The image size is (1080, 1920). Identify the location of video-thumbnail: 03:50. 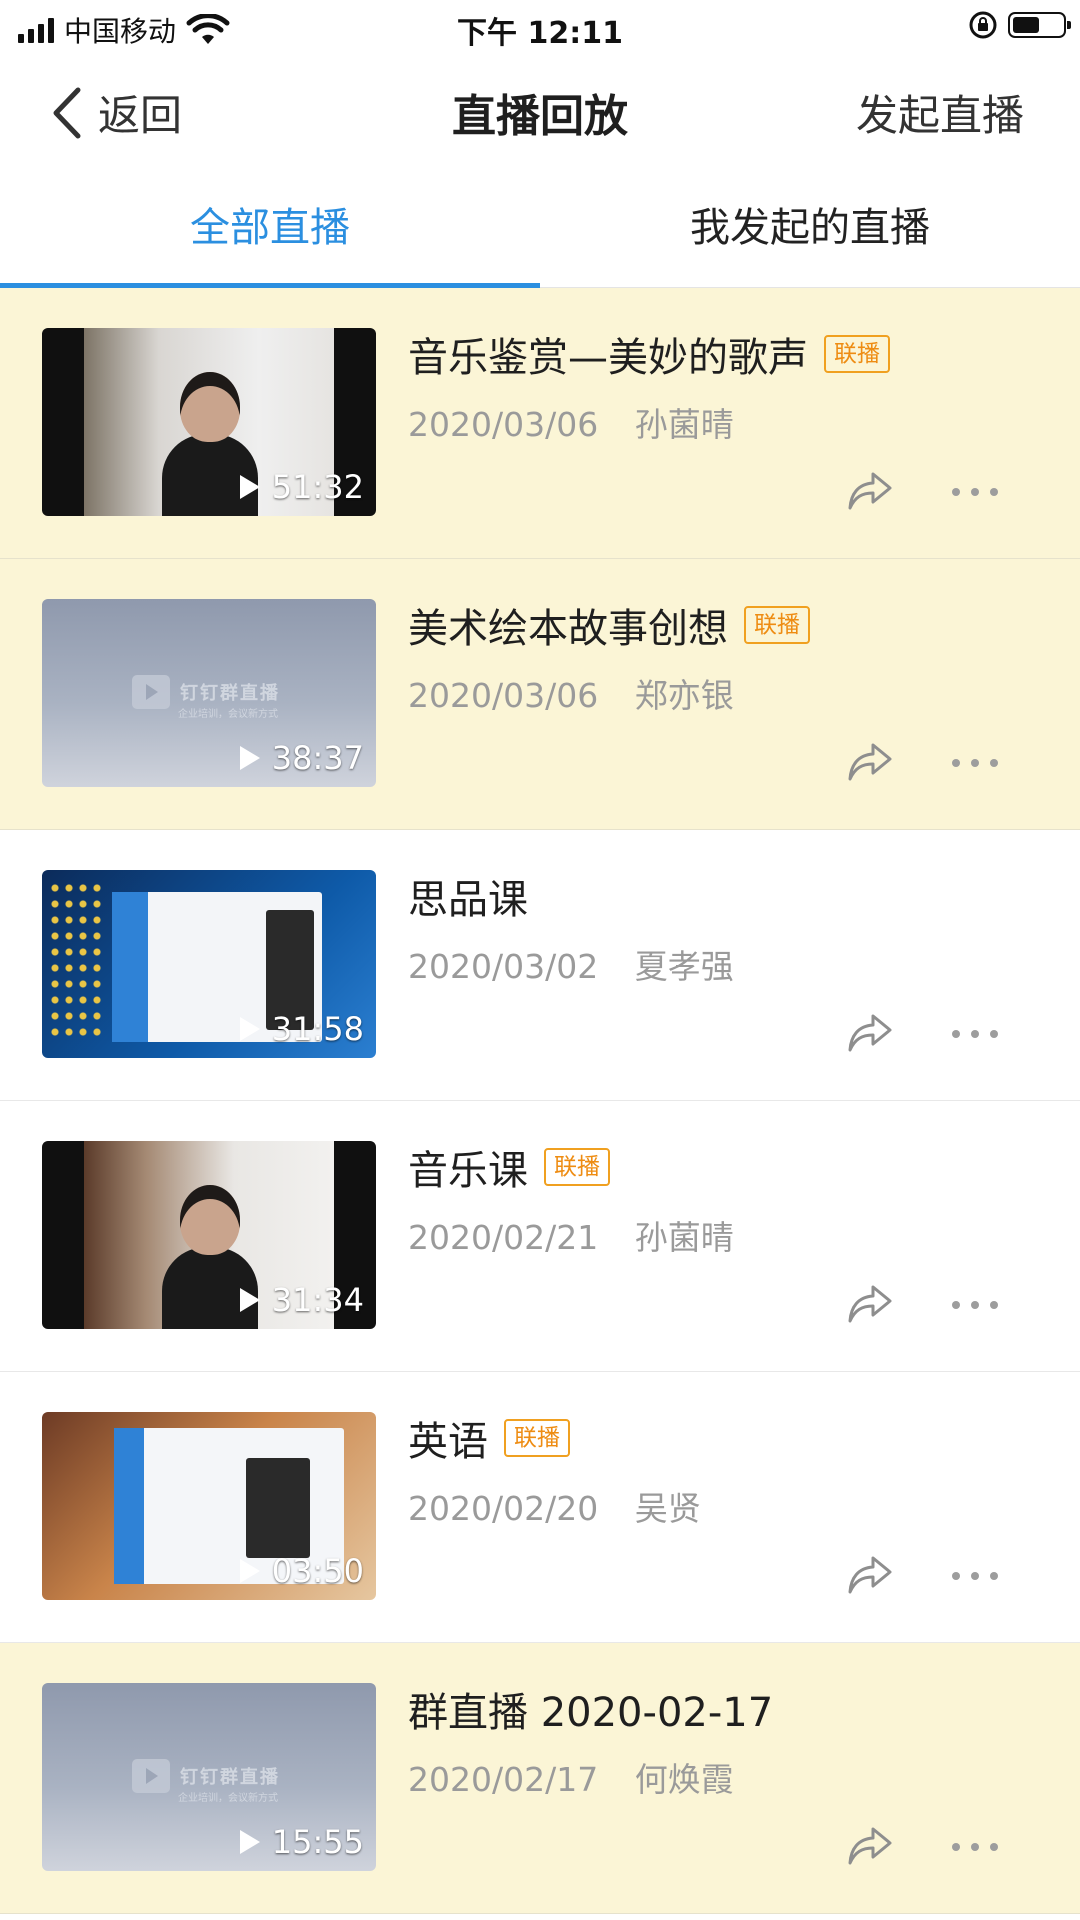
(209, 1506).